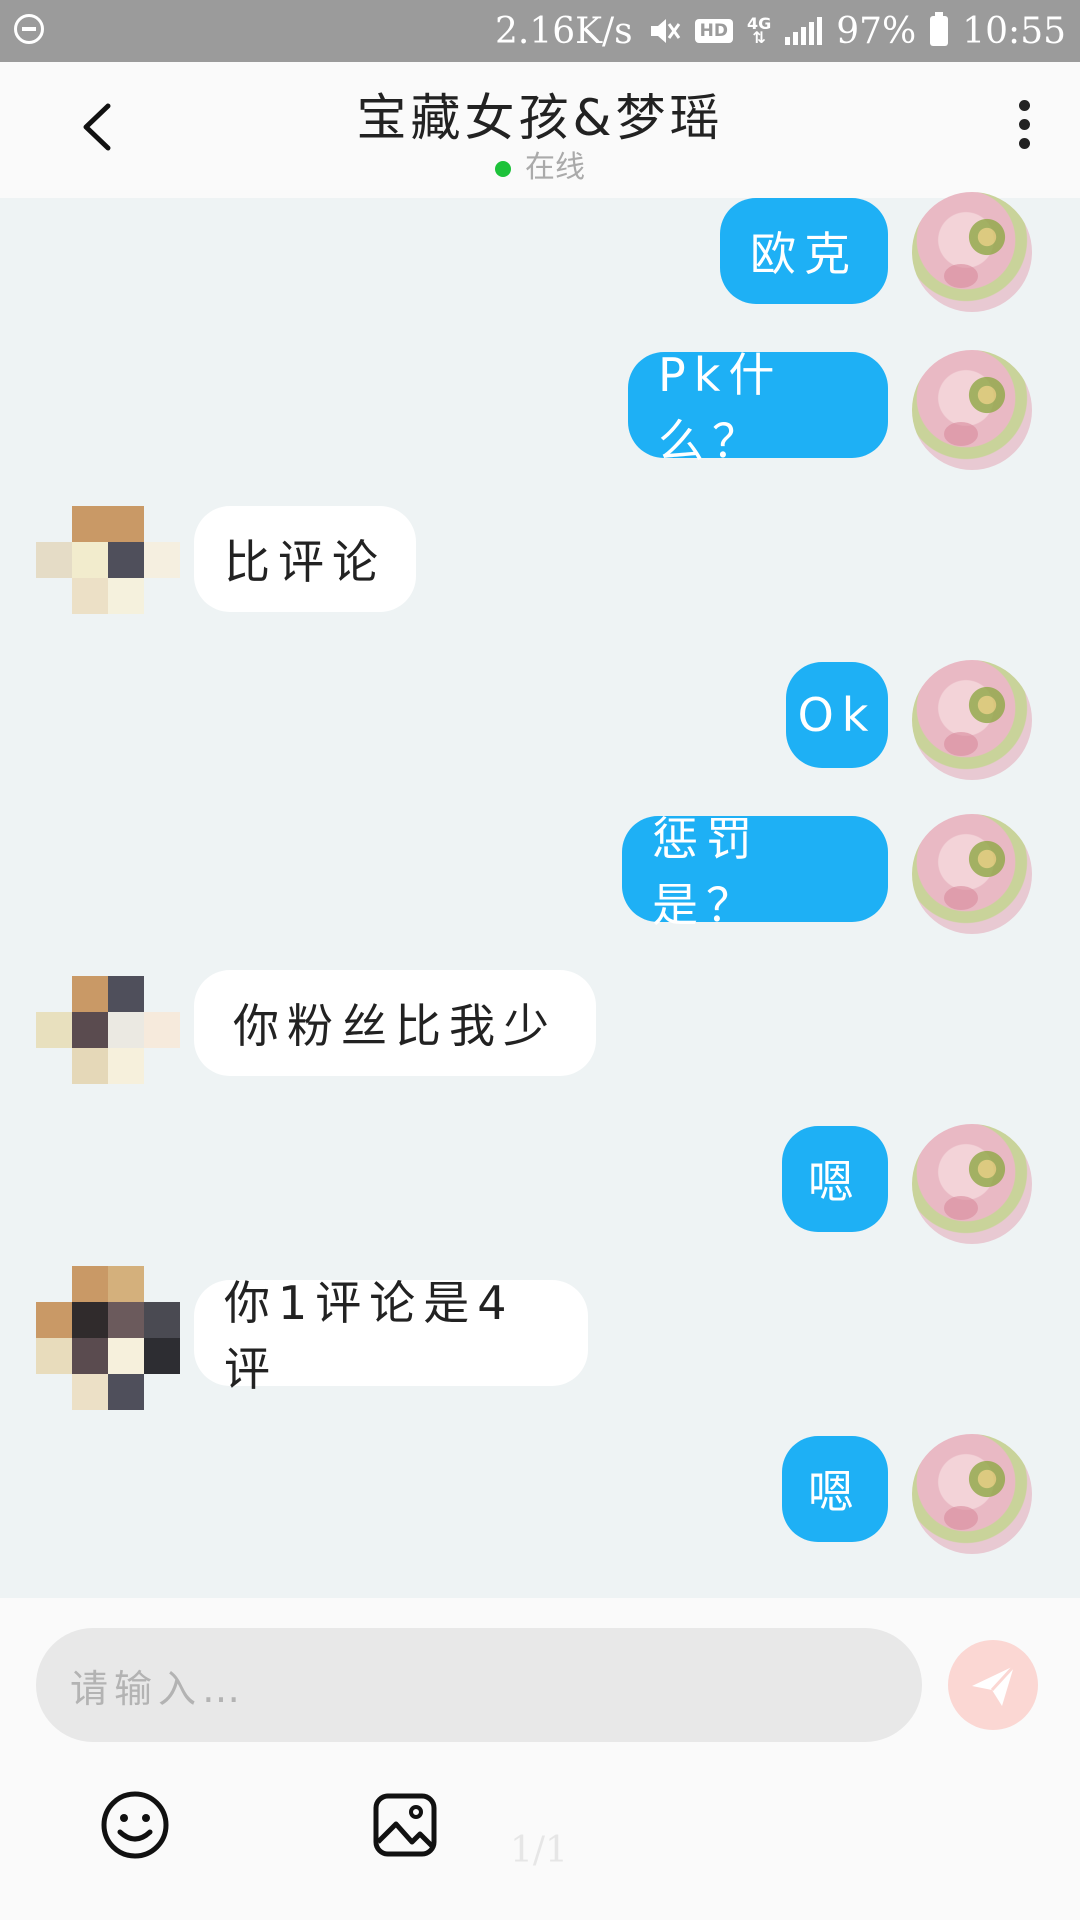 The height and width of the screenshot is (1920, 1080). What do you see at coordinates (939, 29) in the screenshot?
I see `battery-icon` at bounding box center [939, 29].